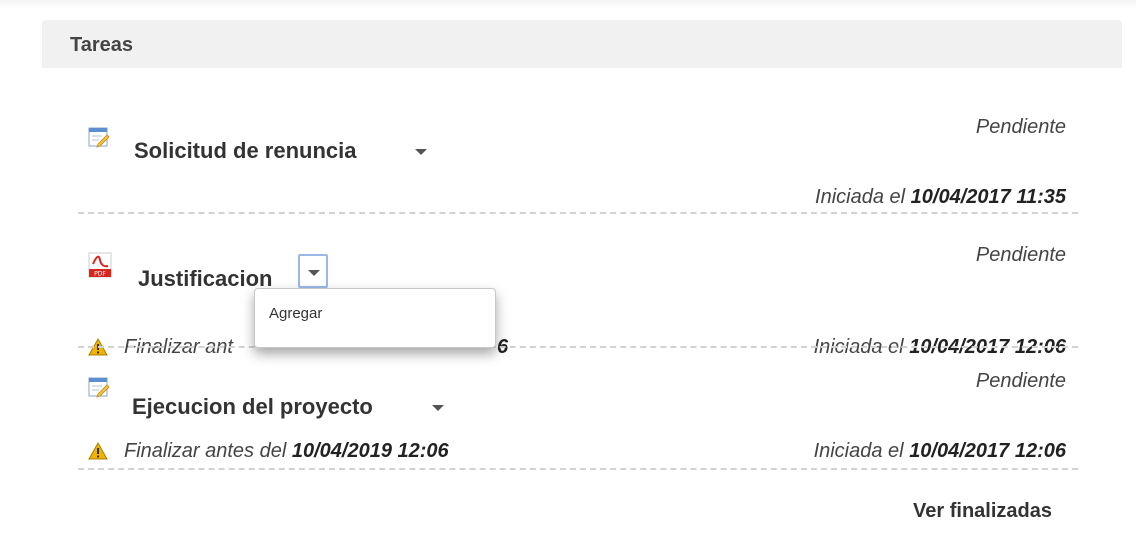  Describe the element at coordinates (205, 279) in the screenshot. I see `task-name: Justificacion` at that location.